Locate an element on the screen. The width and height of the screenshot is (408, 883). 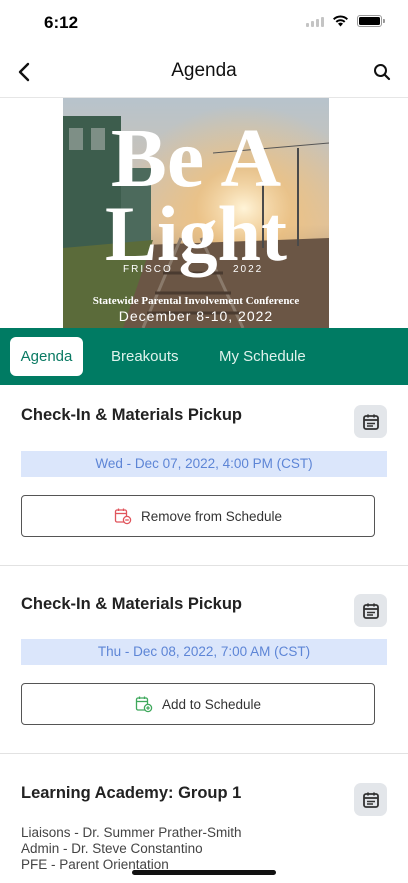
page-title: Agenda is located at coordinates (204, 70).